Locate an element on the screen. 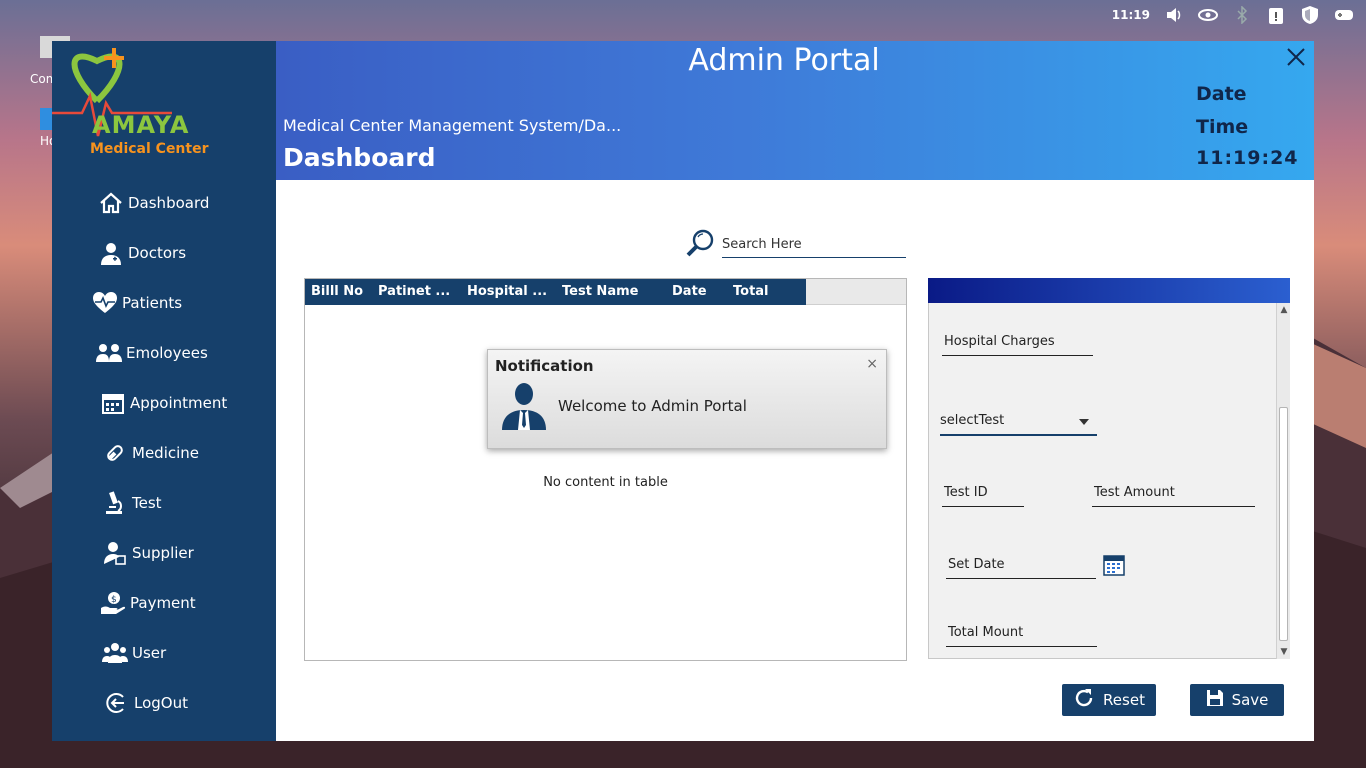 The height and width of the screenshot is (768, 1366). microscope-icon is located at coordinates (115, 503).